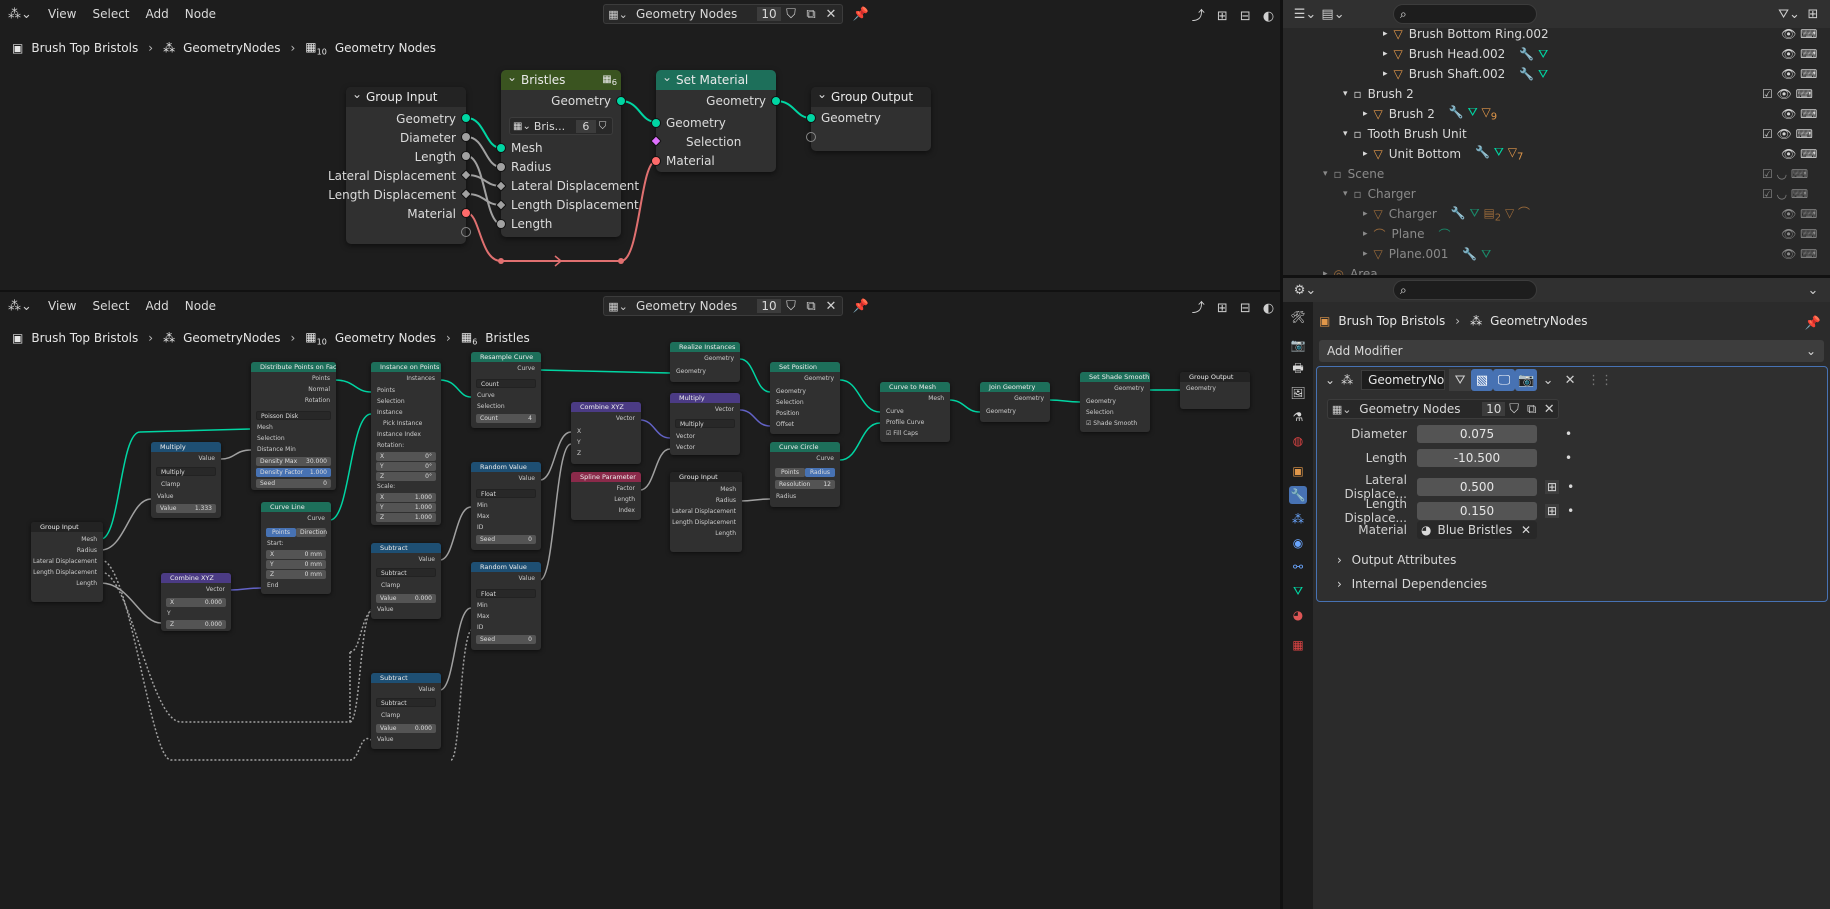 The height and width of the screenshot is (909, 1830). Describe the element at coordinates (1460, 380) in the screenshot. I see `edit-mode-toggle-icon: ⛛` at that location.